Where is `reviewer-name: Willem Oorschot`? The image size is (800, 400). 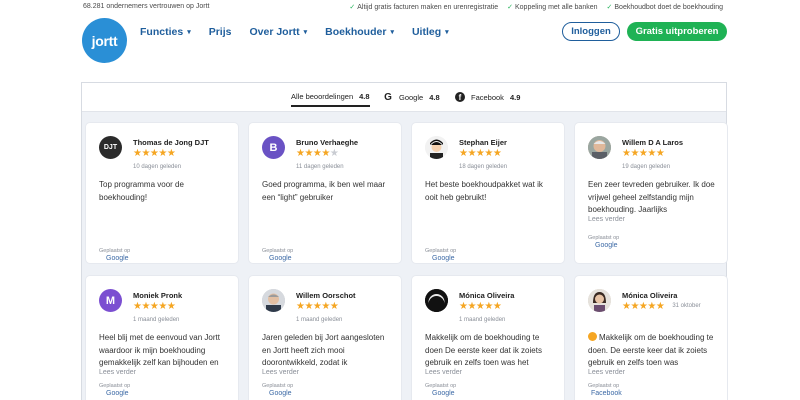 reviewer-name: Willem Oorschot is located at coordinates (326, 295).